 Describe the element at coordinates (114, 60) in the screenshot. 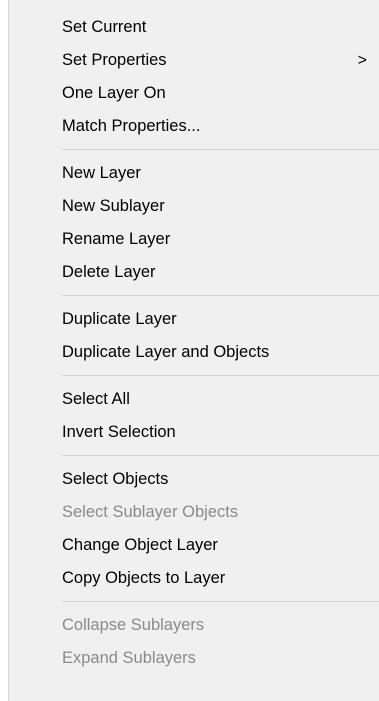

I see `menu-item-label: Set Properties` at that location.